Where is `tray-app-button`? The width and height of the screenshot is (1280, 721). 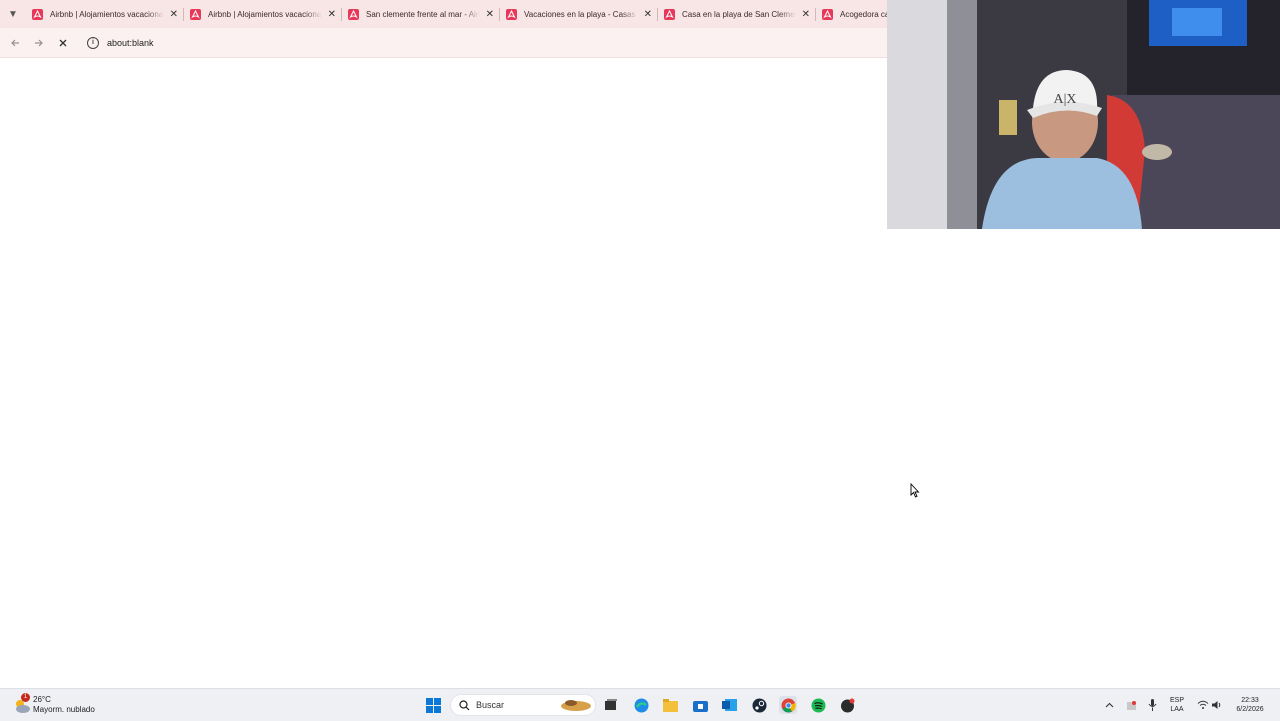 tray-app-button is located at coordinates (1131, 705).